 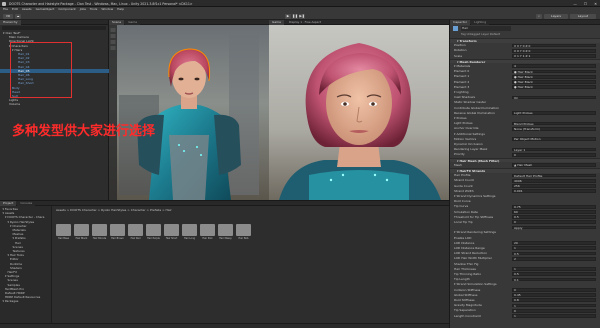 I want to click on property-row: Priority 0, so click(x=525, y=154).